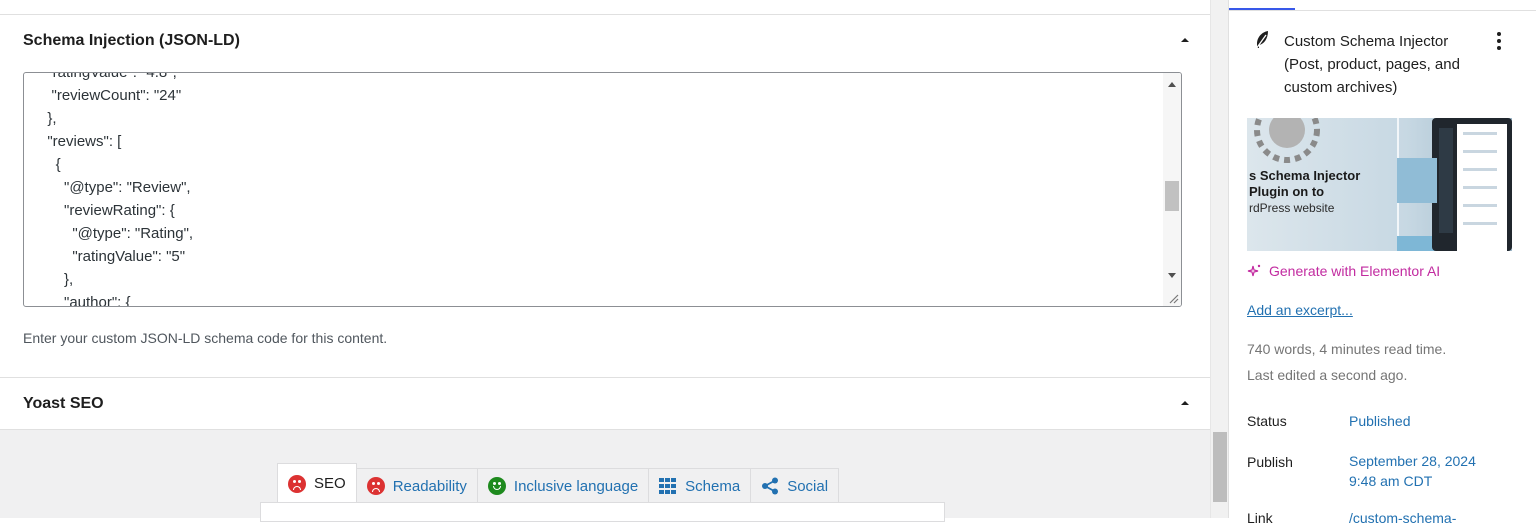 The height and width of the screenshot is (528, 1536). I want to click on status-label: Status, so click(1267, 421).